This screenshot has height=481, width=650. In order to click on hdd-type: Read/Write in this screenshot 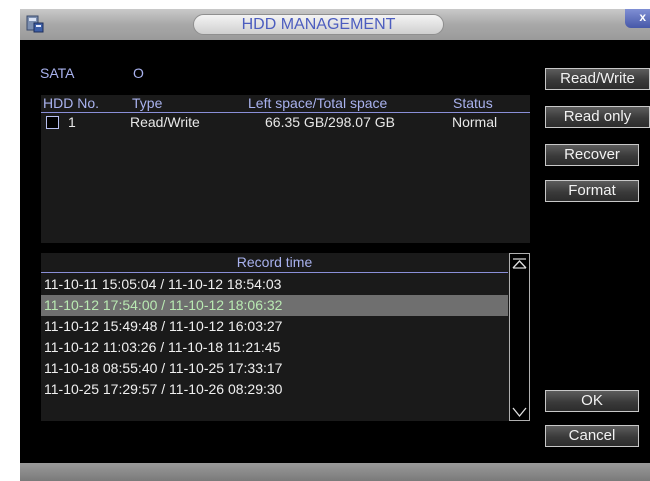, I will do `click(165, 122)`.